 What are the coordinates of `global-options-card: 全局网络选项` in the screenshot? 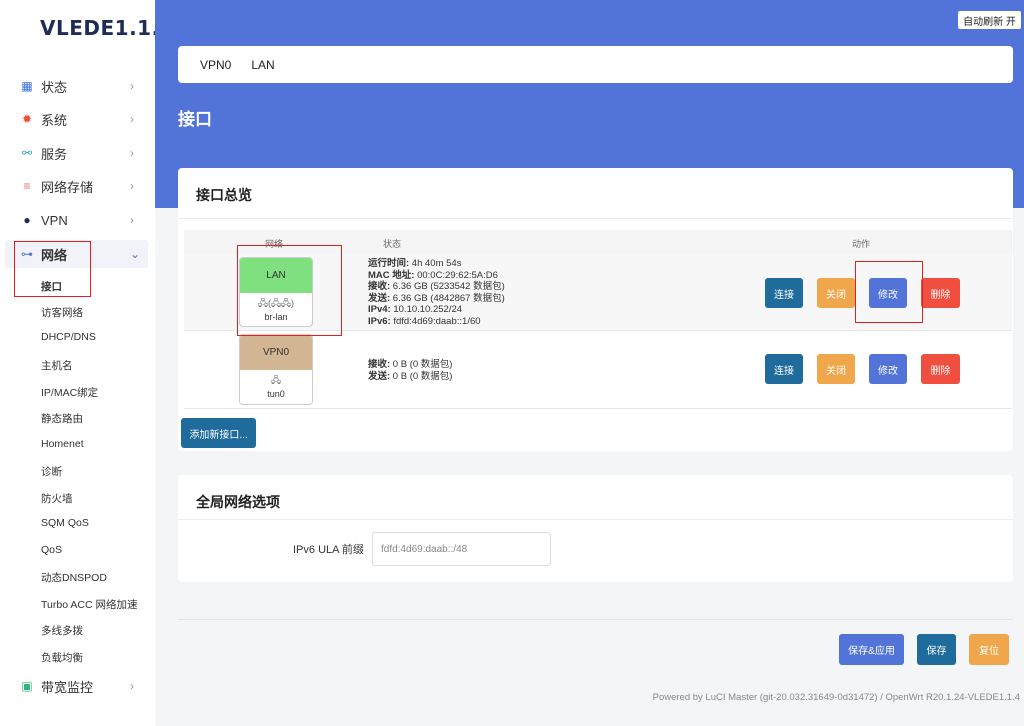 It's located at (595, 528).